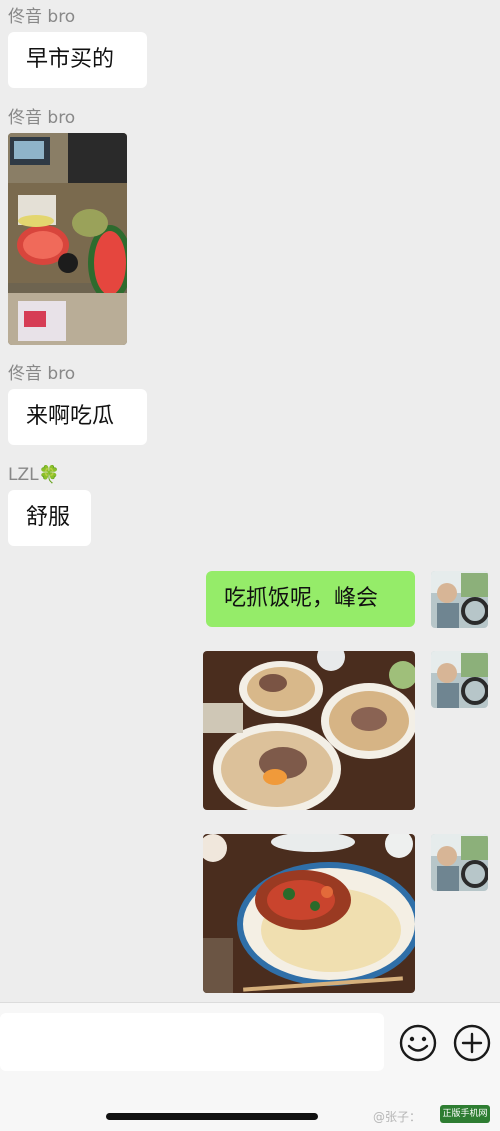 The image size is (500, 1131). What do you see at coordinates (465, 1114) in the screenshot?
I see `site-badge: 正版手机网` at bounding box center [465, 1114].